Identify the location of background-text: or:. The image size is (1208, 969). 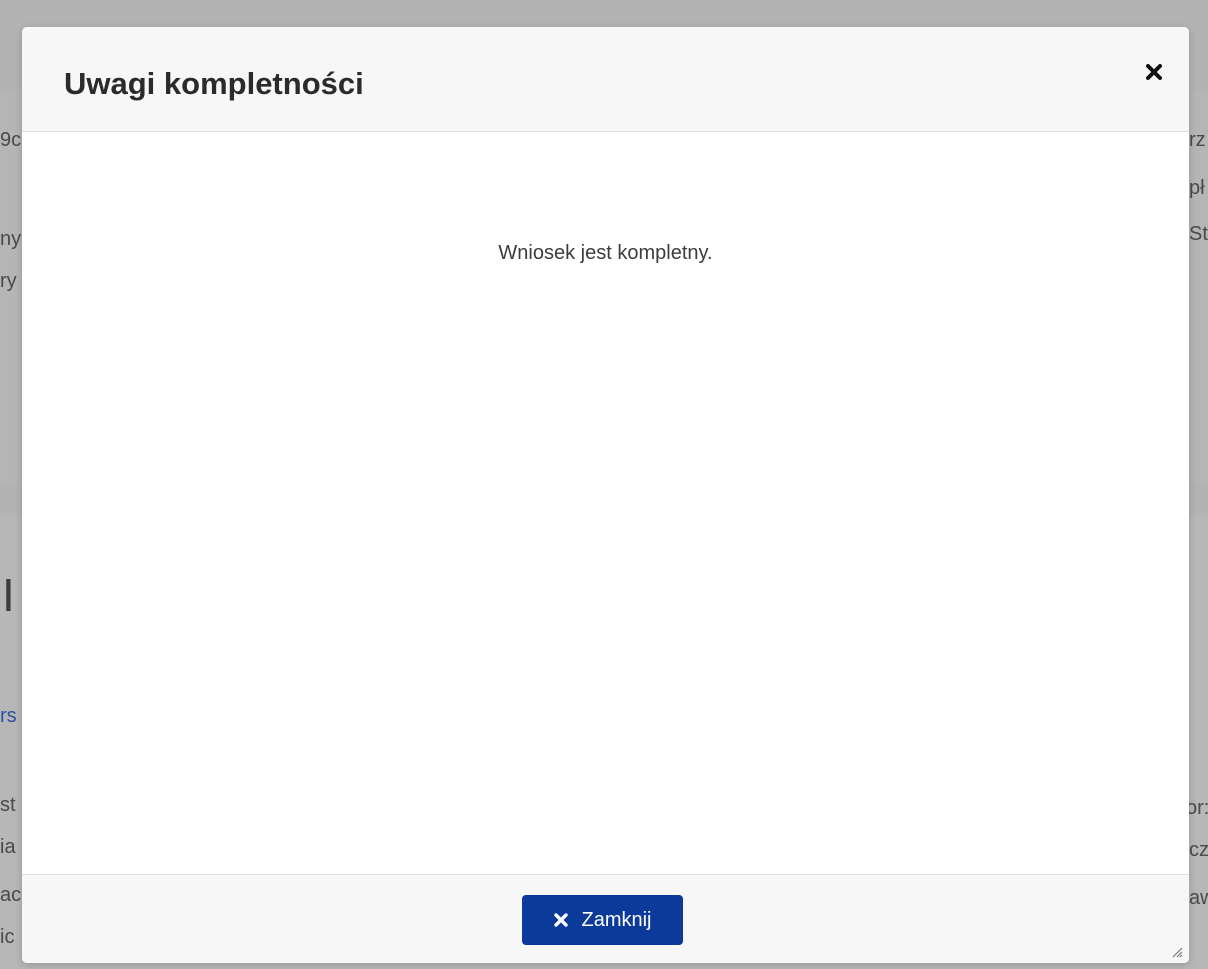
(1197, 808).